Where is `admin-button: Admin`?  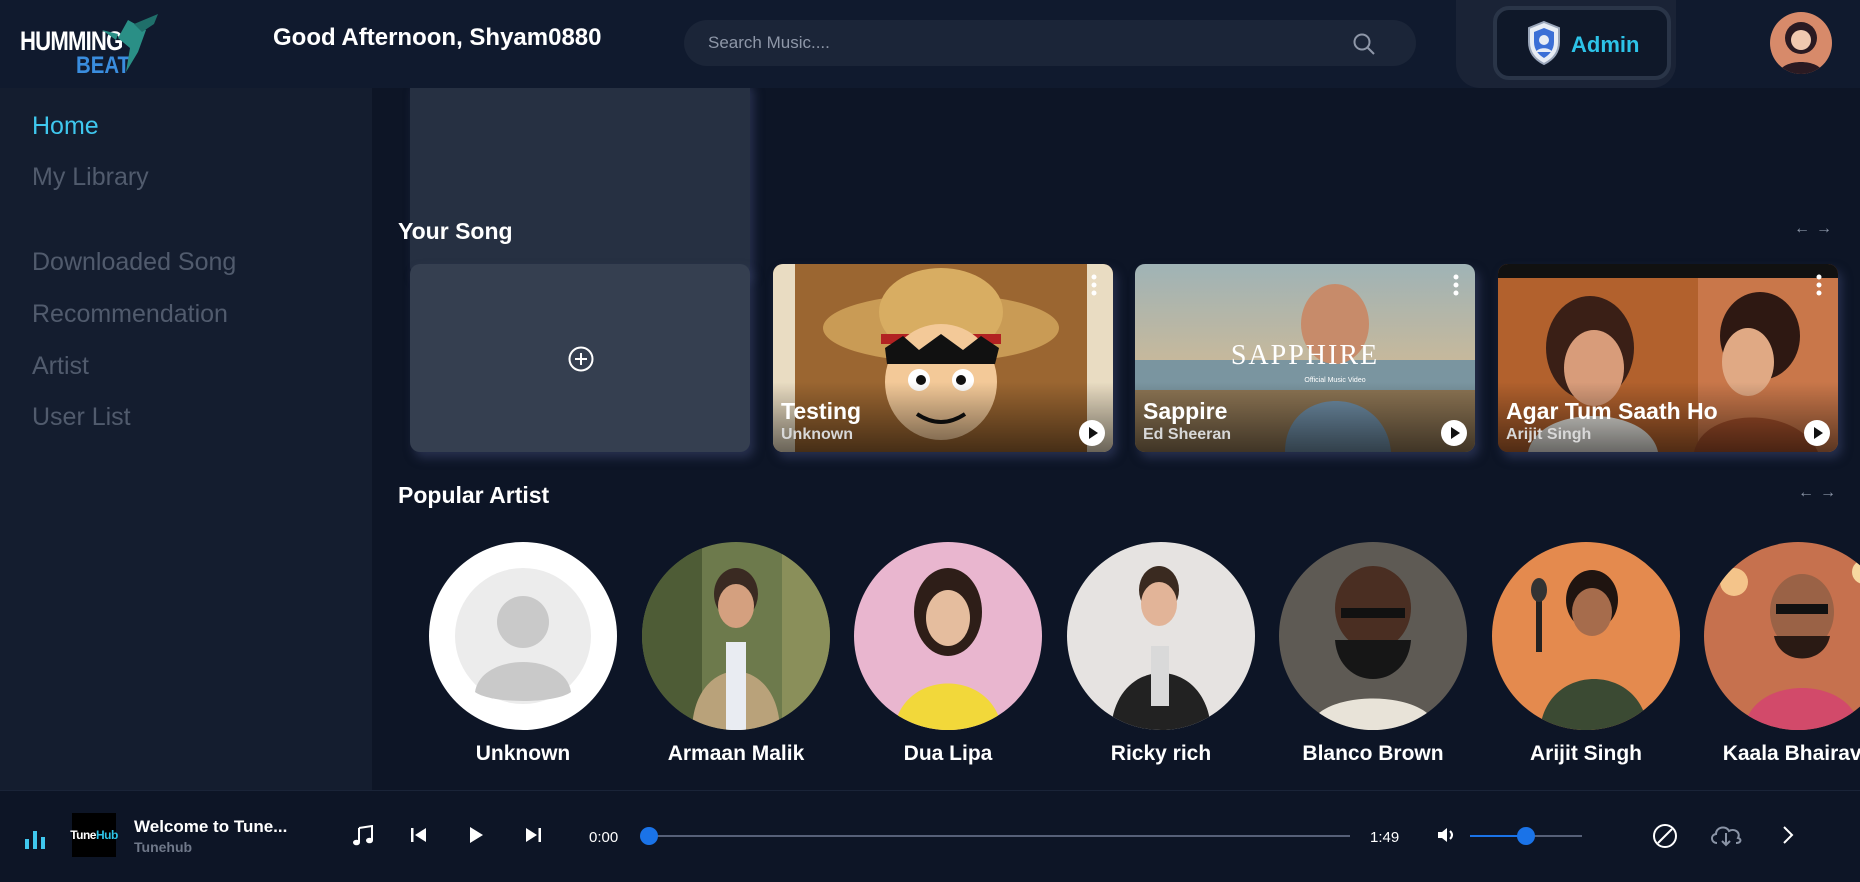 admin-button: Admin is located at coordinates (1582, 43).